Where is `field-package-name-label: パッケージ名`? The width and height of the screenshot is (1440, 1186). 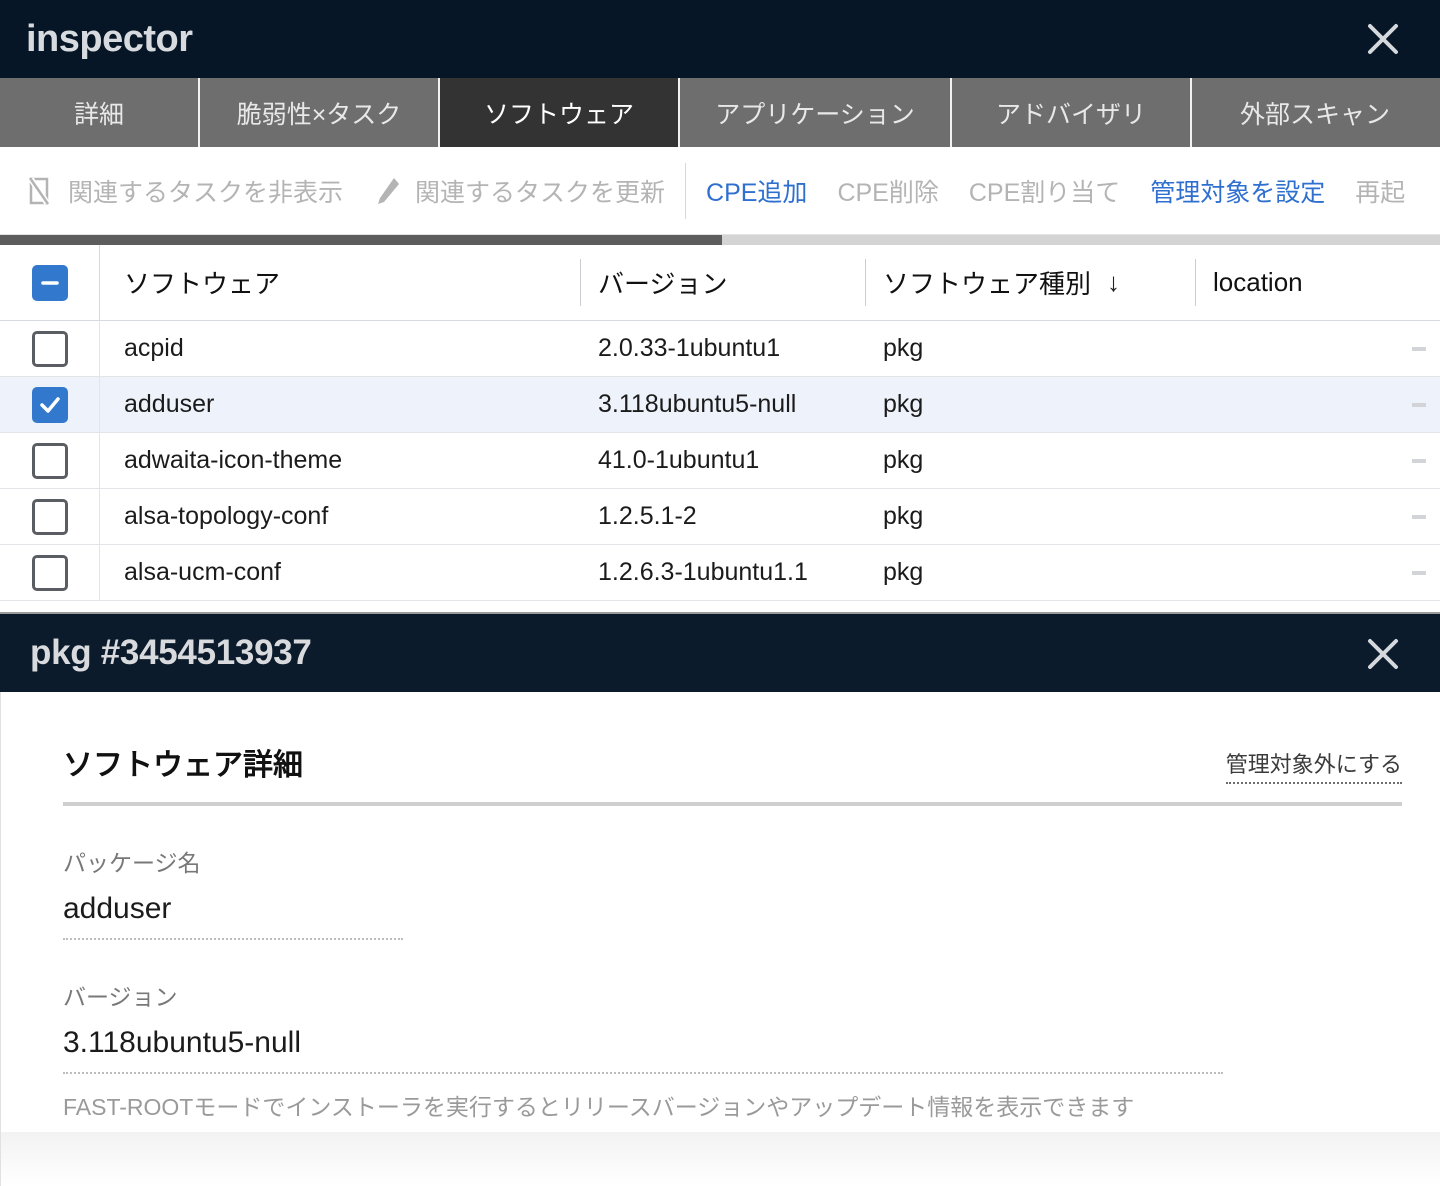
field-package-name-label: パッケージ名 is located at coordinates (132, 863).